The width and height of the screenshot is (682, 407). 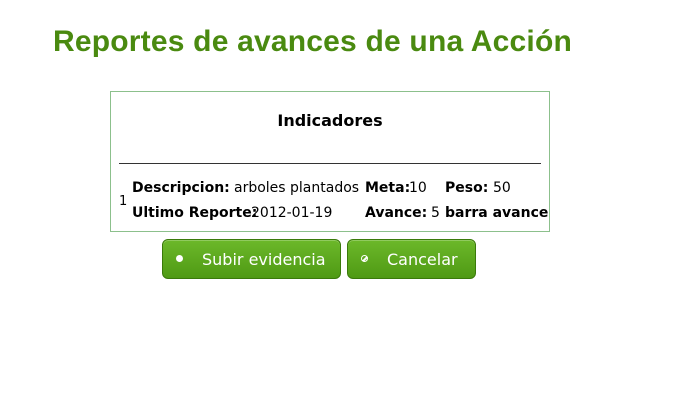 What do you see at coordinates (502, 188) in the screenshot?
I see `peso-value: 50` at bounding box center [502, 188].